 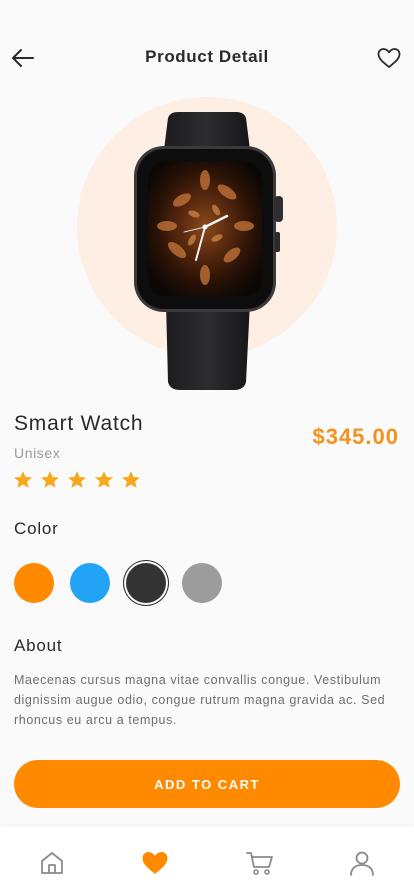 I want to click on about-section-label: About, so click(x=38, y=645).